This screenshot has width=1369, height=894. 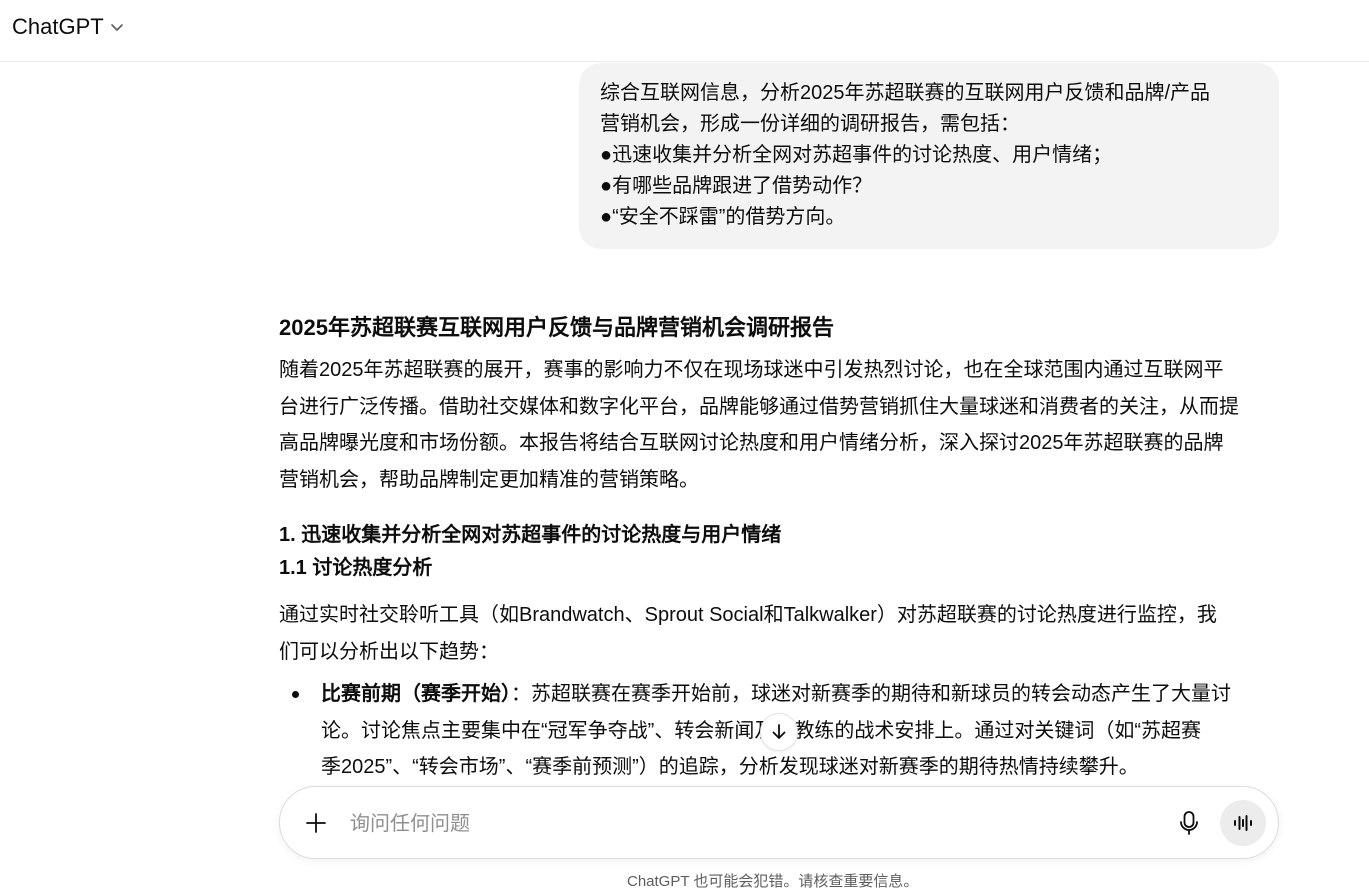 I want to click on voice-mode-button, so click(x=1243, y=823).